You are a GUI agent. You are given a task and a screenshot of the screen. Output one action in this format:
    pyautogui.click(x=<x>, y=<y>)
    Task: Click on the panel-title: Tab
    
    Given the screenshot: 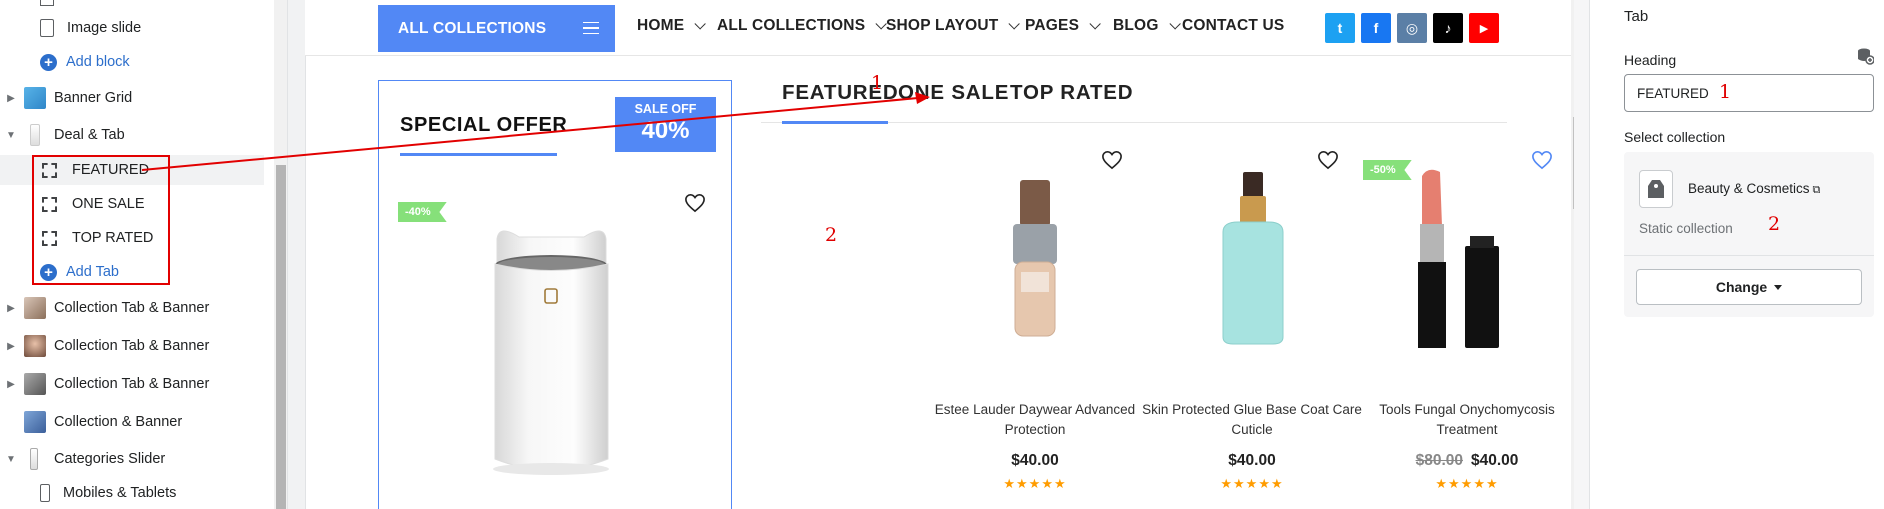 What is the action you would take?
    pyautogui.click(x=1636, y=16)
    